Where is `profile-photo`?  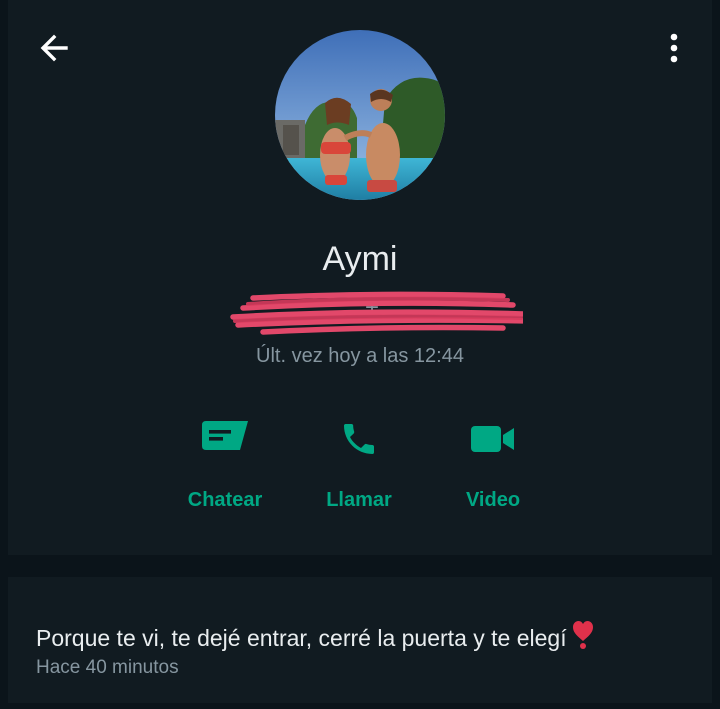
profile-photo is located at coordinates (360, 115).